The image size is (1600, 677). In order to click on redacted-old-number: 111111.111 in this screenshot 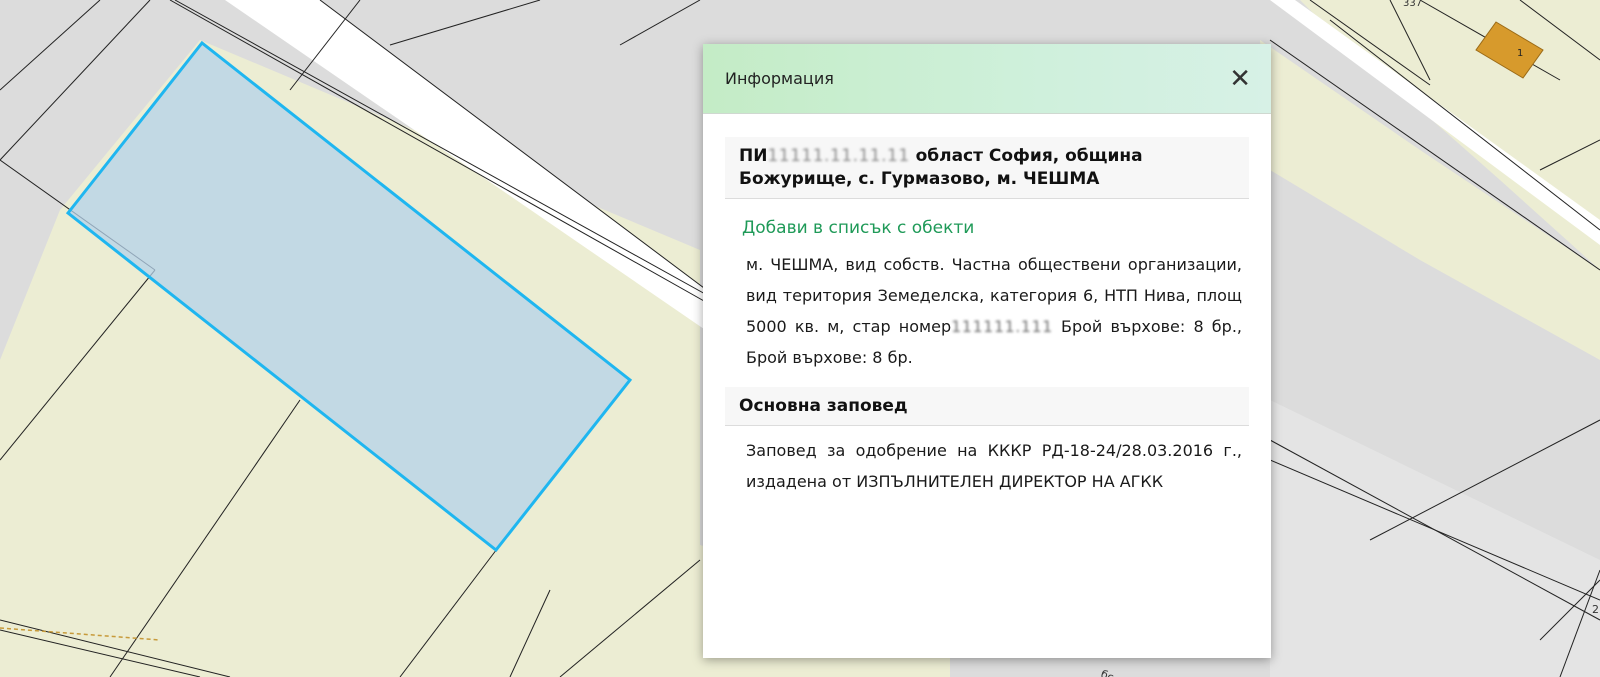, I will do `click(1002, 326)`.